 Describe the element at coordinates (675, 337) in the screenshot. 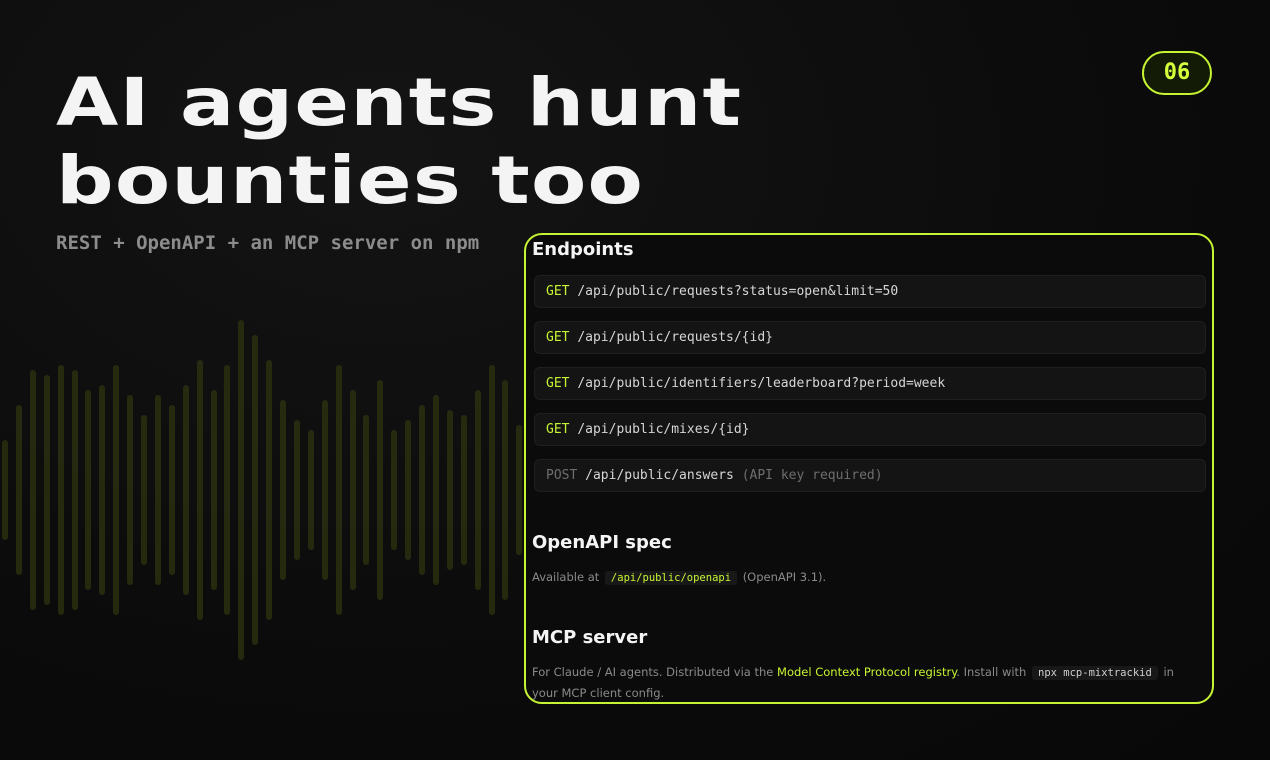

I see `endpoint-path: /api/public/requests/{id}` at that location.